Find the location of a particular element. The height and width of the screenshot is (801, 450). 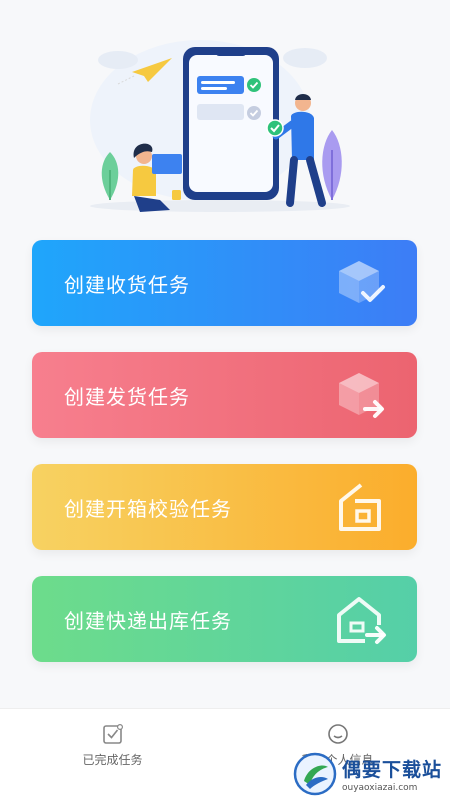

open-box-icon is located at coordinates (360, 507).